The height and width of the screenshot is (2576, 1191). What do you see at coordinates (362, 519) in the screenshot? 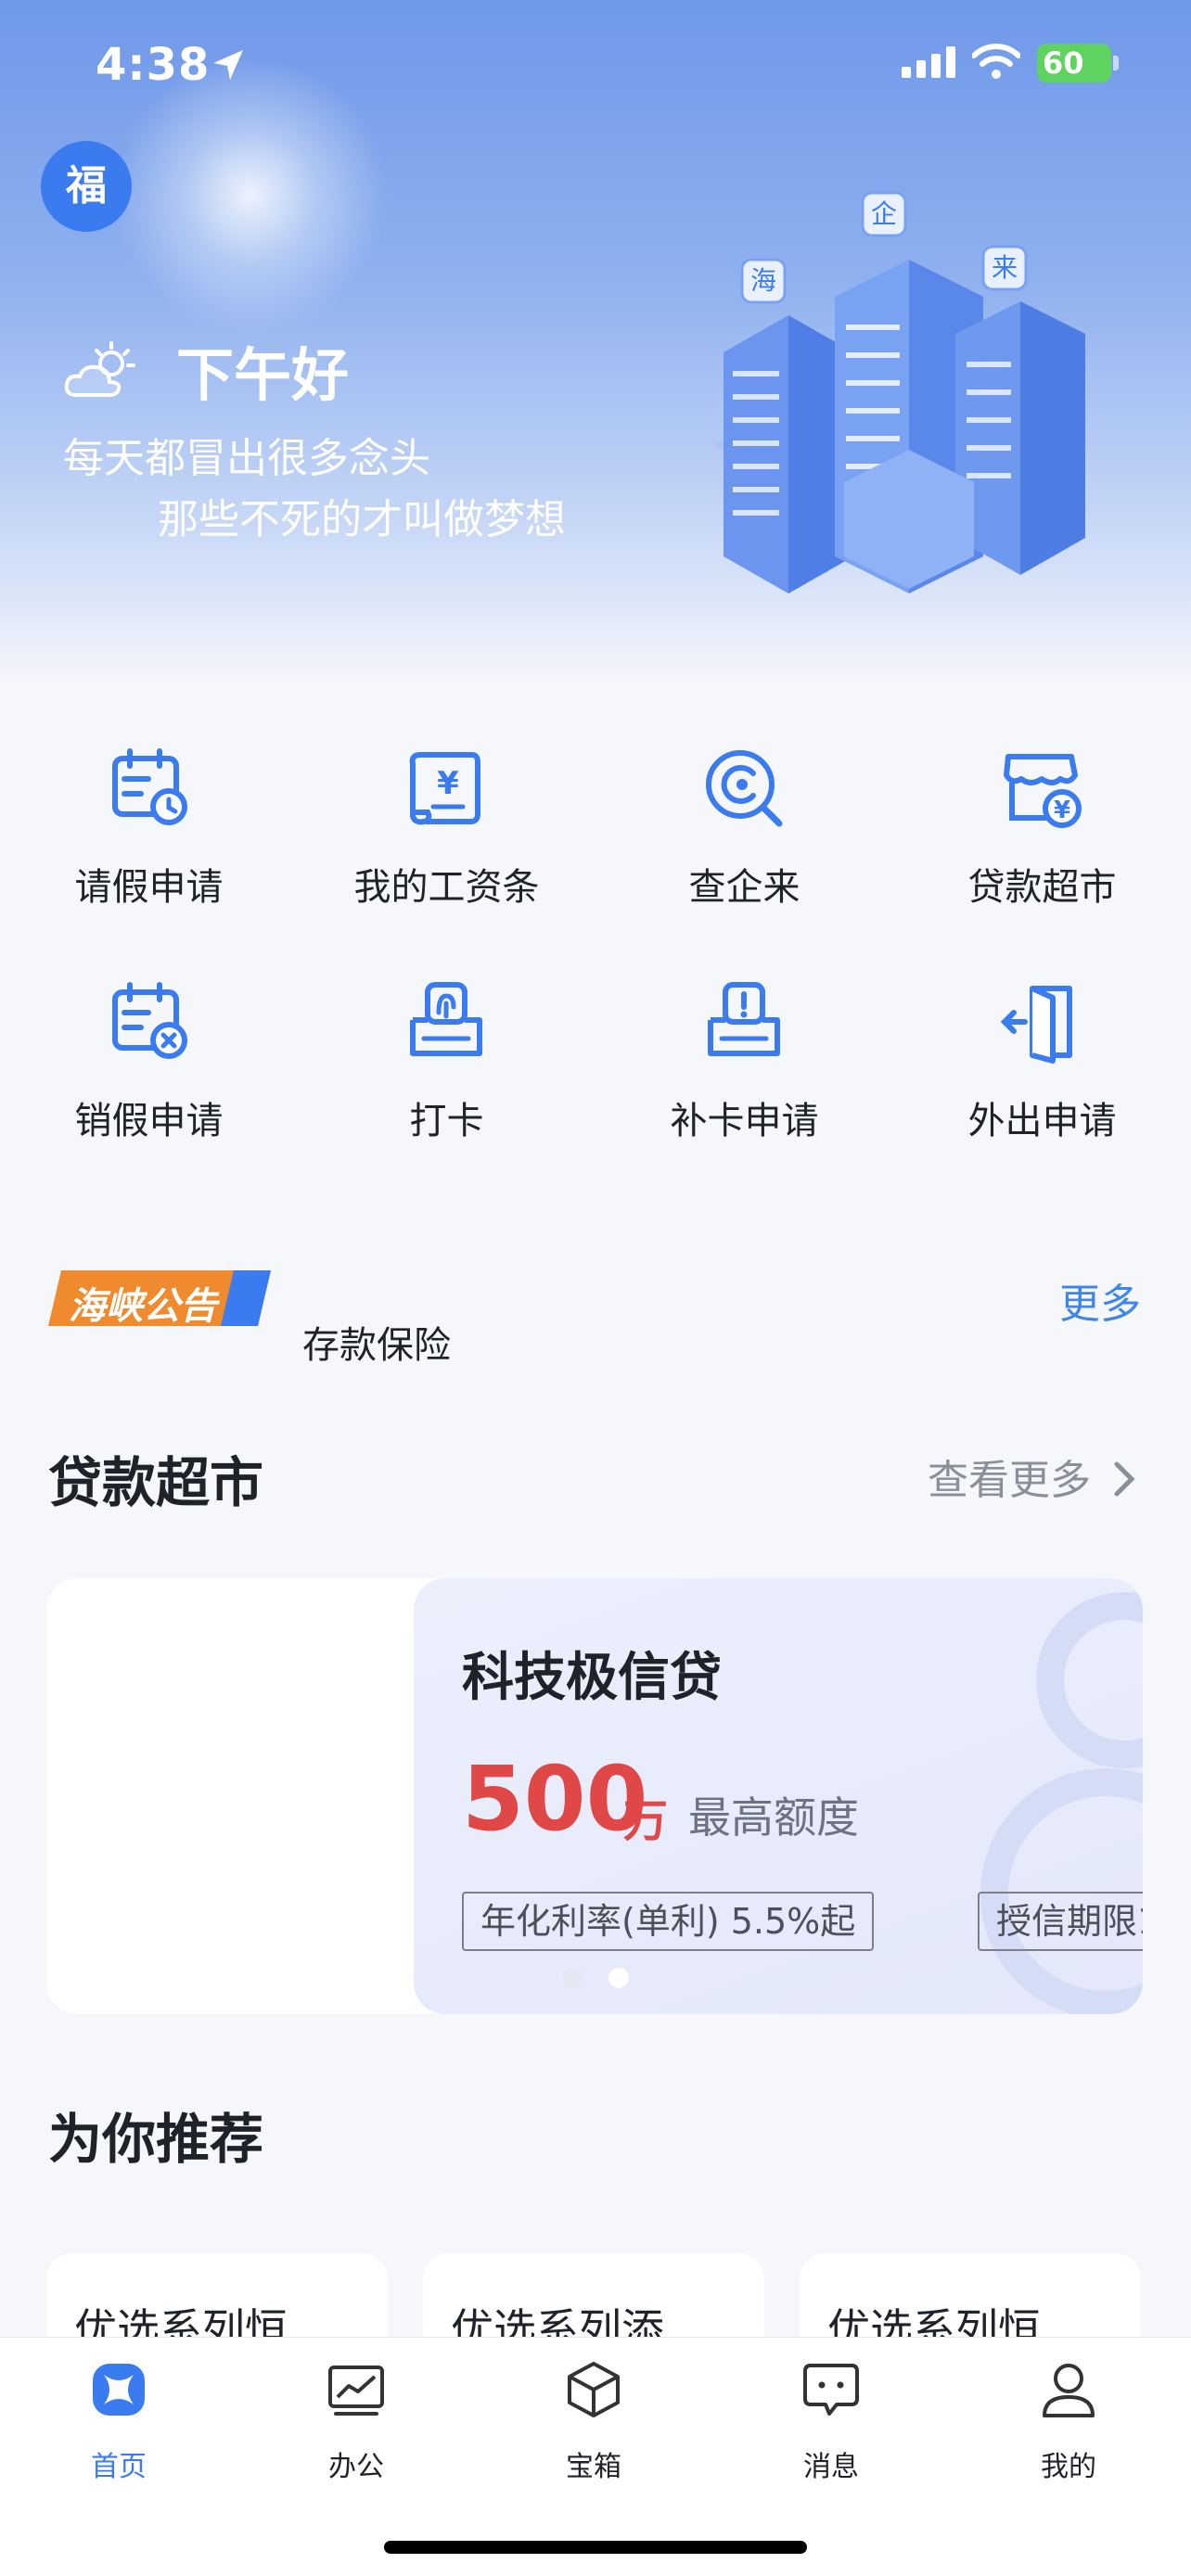
I see `motto-line-2: 那些不死的才叫做梦想` at bounding box center [362, 519].